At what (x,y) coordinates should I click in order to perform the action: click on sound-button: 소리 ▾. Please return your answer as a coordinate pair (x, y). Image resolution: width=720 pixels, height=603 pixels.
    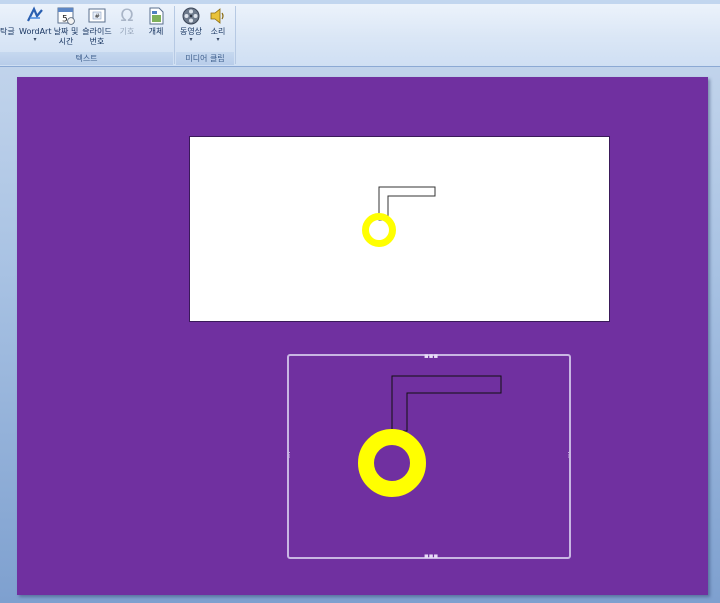
    Looking at the image, I should click on (218, 24).